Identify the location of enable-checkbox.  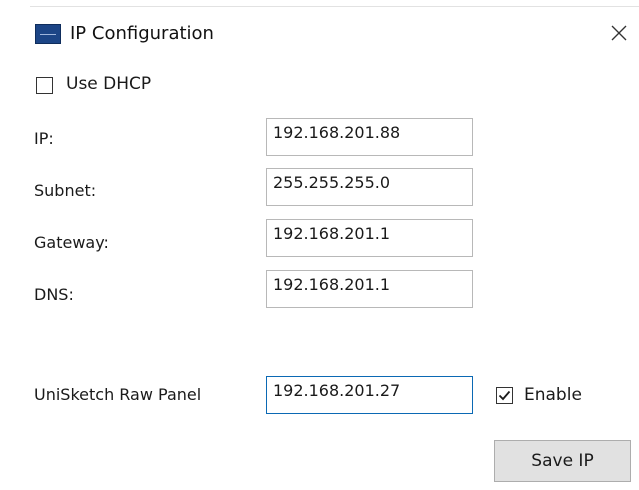
(504, 395).